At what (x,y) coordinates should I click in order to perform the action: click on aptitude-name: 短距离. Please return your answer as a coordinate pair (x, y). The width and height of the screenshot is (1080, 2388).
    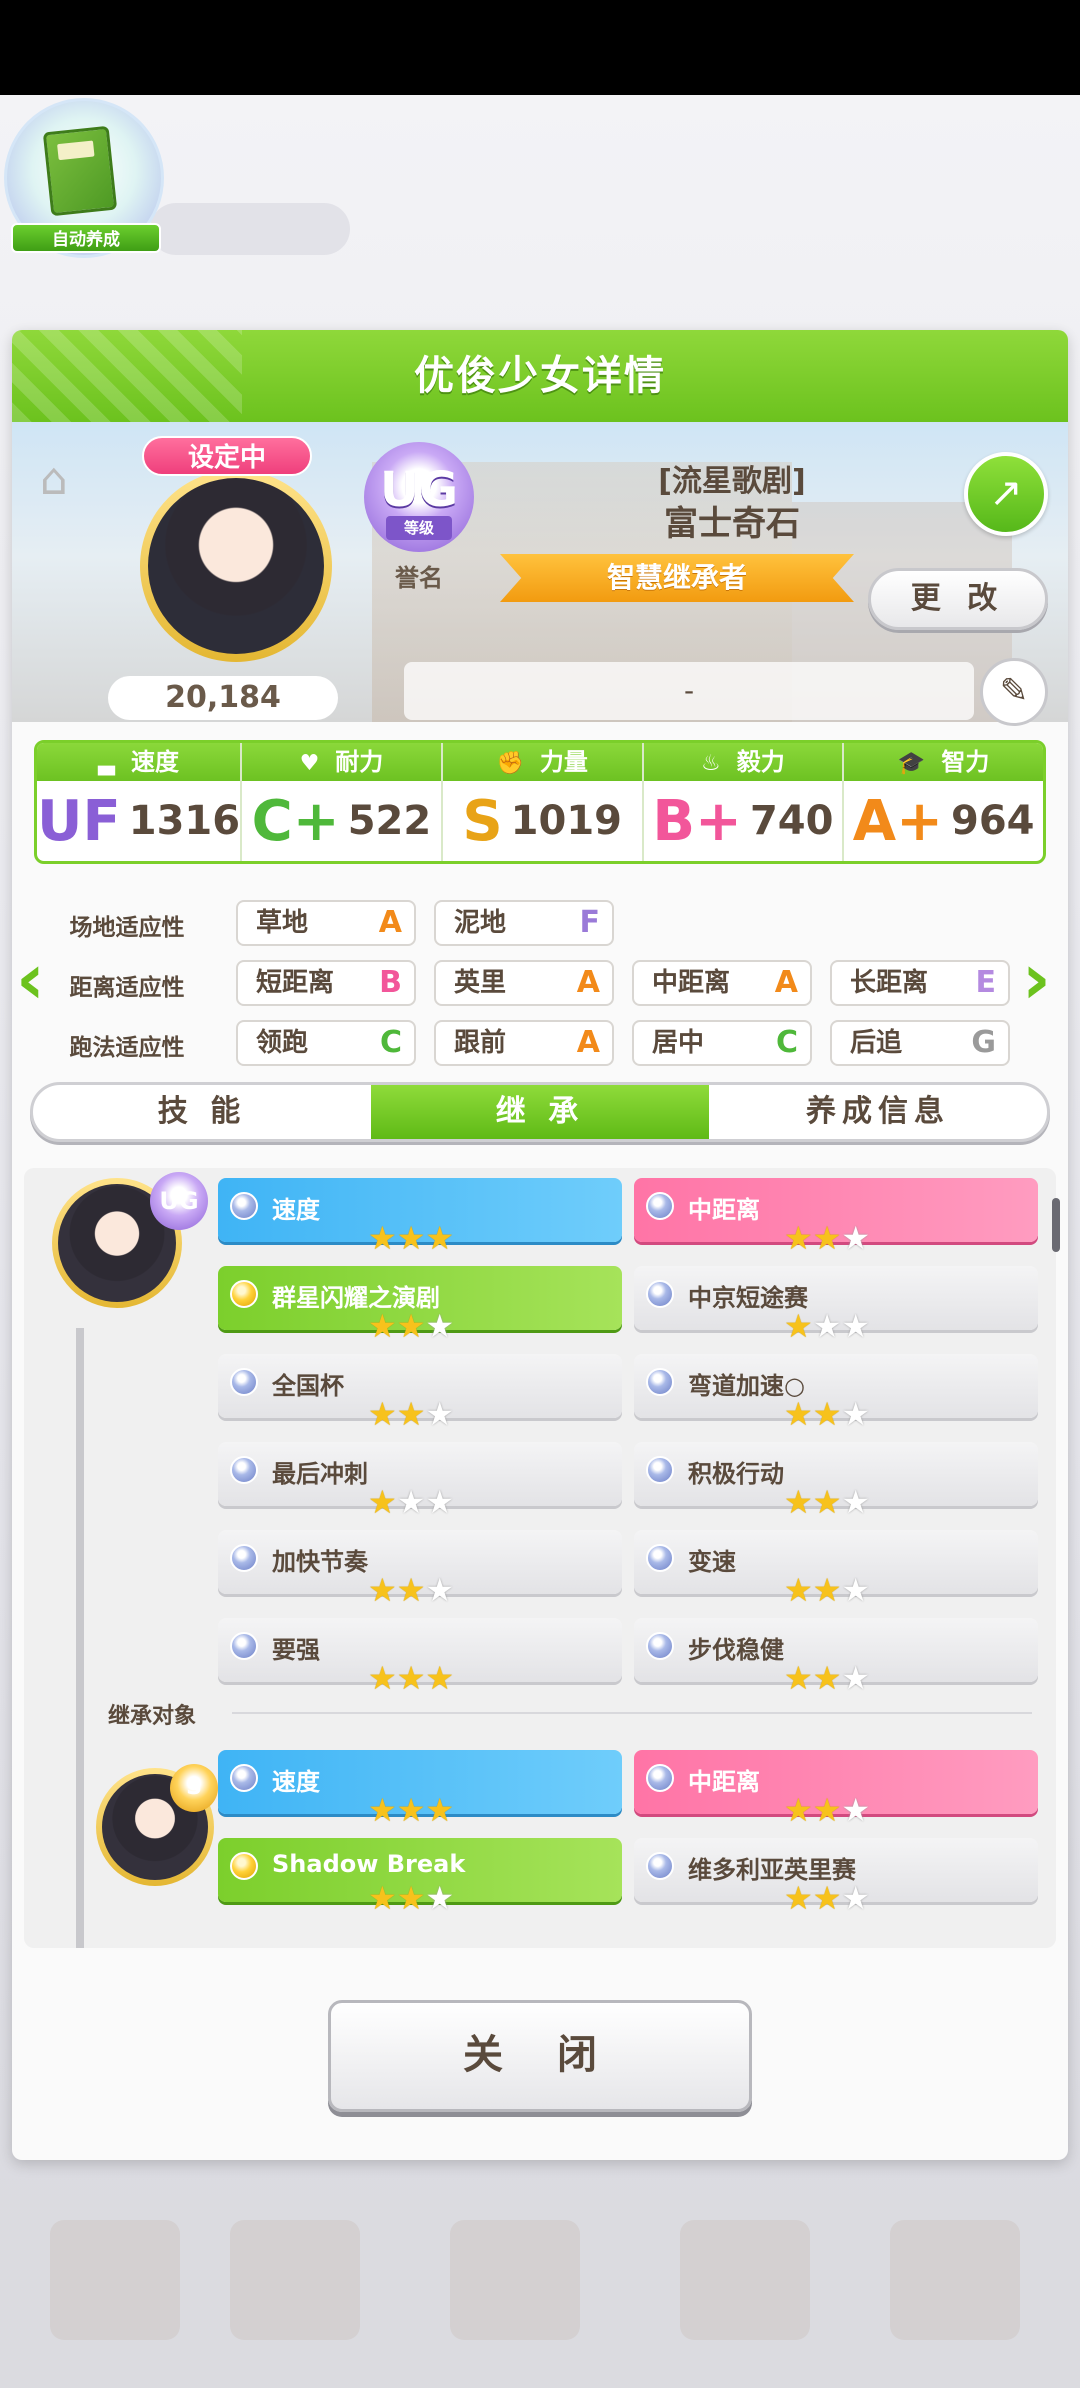
    Looking at the image, I should click on (295, 983).